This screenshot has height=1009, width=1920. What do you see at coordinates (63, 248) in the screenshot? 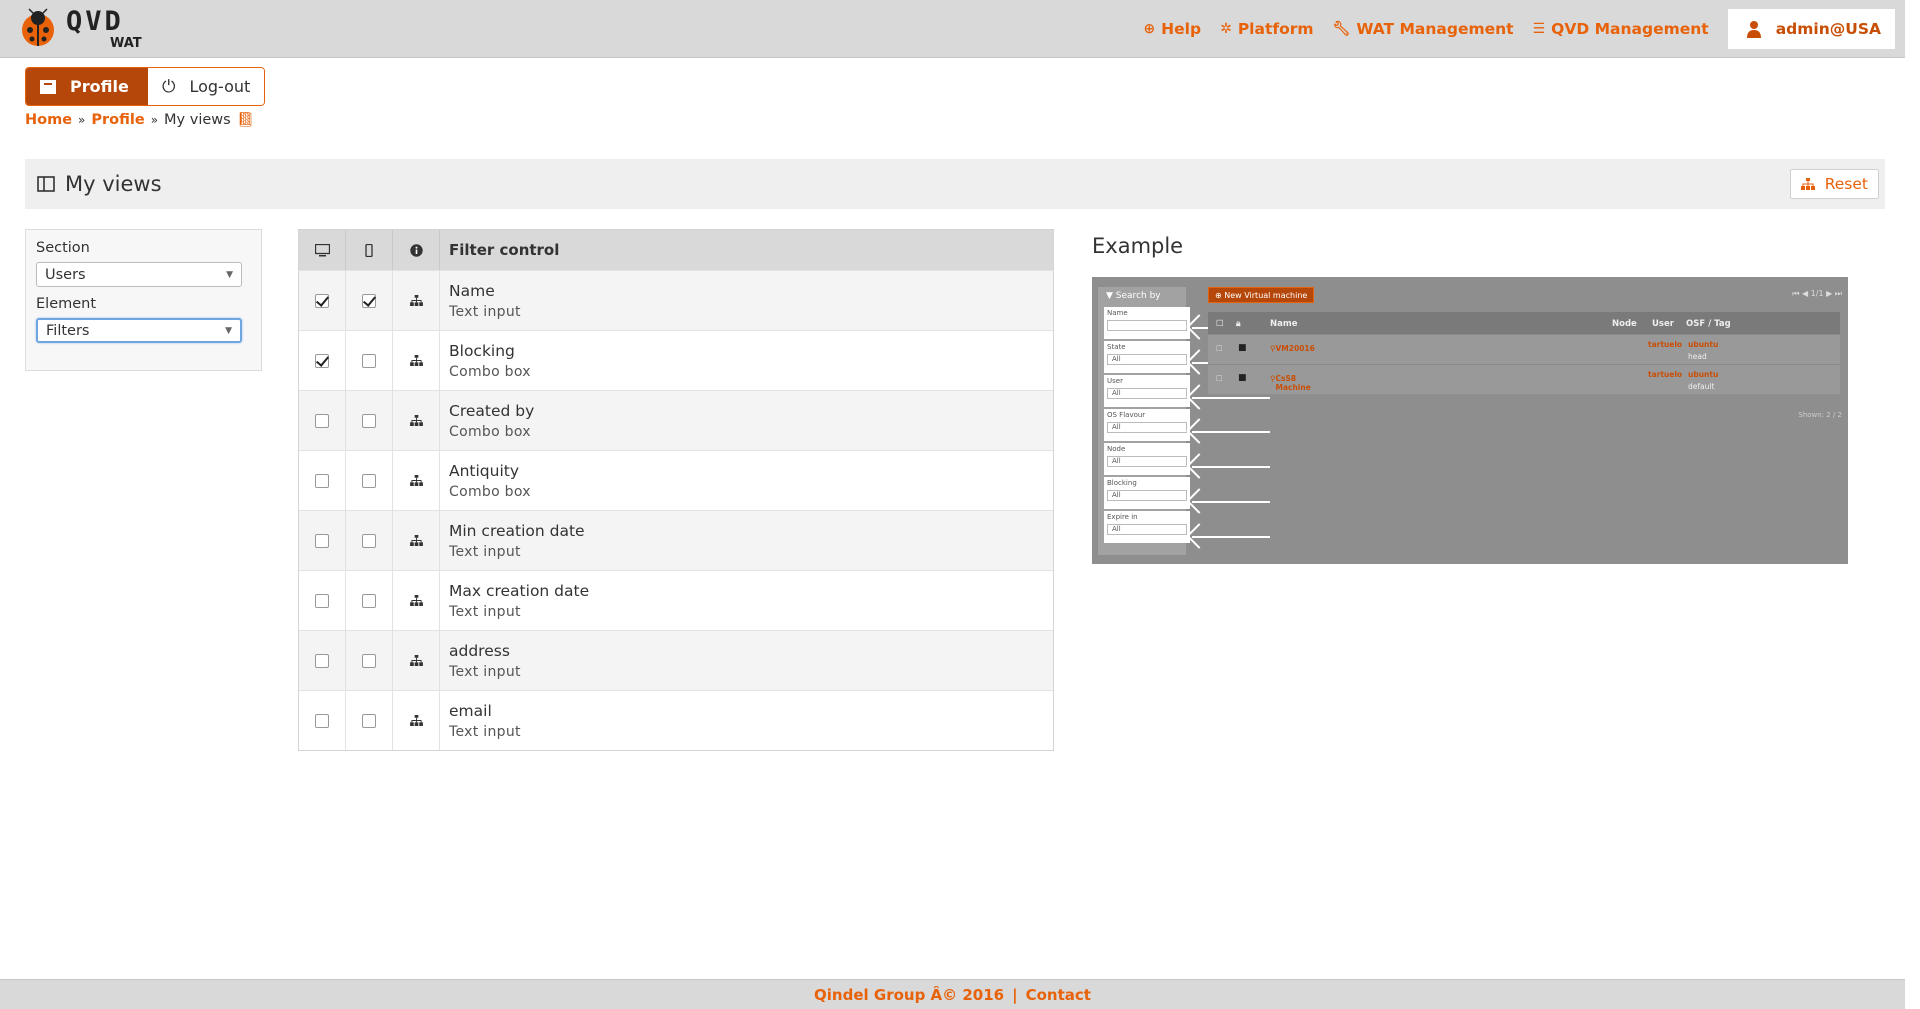
I see `section-label: Section` at bounding box center [63, 248].